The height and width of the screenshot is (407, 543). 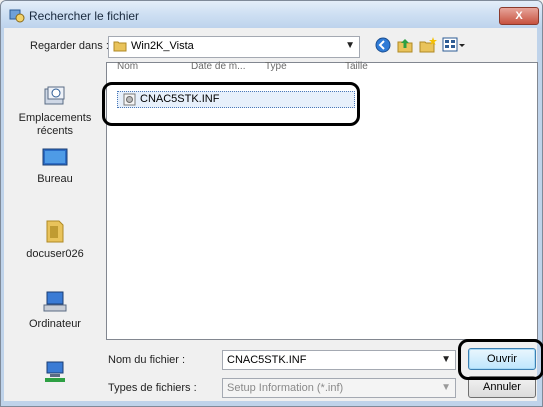 I want to click on dialog-app-icon, so click(x=17, y=16).